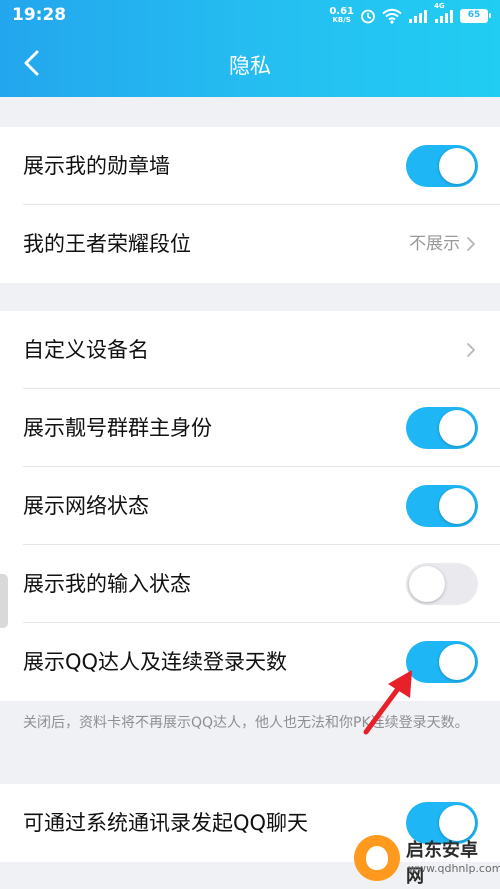  Describe the element at coordinates (39, 15) in the screenshot. I see `status-time: 19:28` at that location.